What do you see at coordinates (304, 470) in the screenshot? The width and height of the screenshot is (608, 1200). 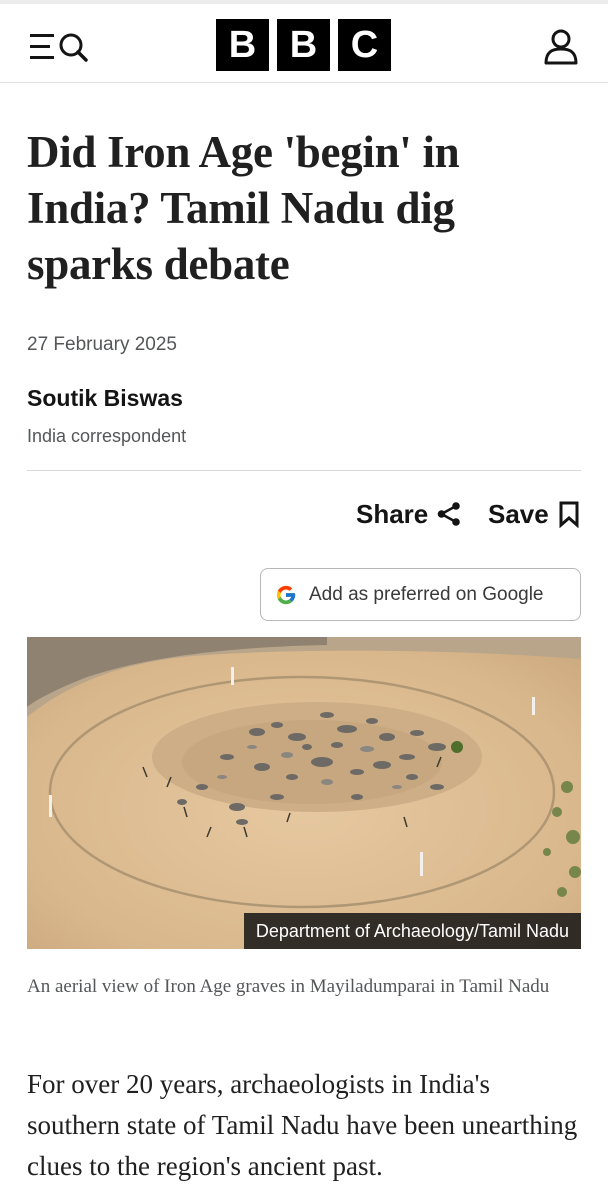 I see `byline-divider` at bounding box center [304, 470].